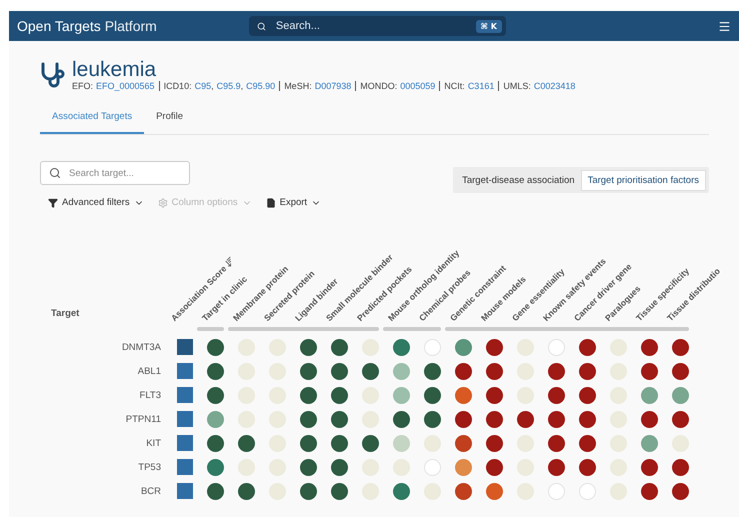 The image size is (739, 517). Describe the element at coordinates (109, 443) in the screenshot. I see `target-name: KIT` at that location.